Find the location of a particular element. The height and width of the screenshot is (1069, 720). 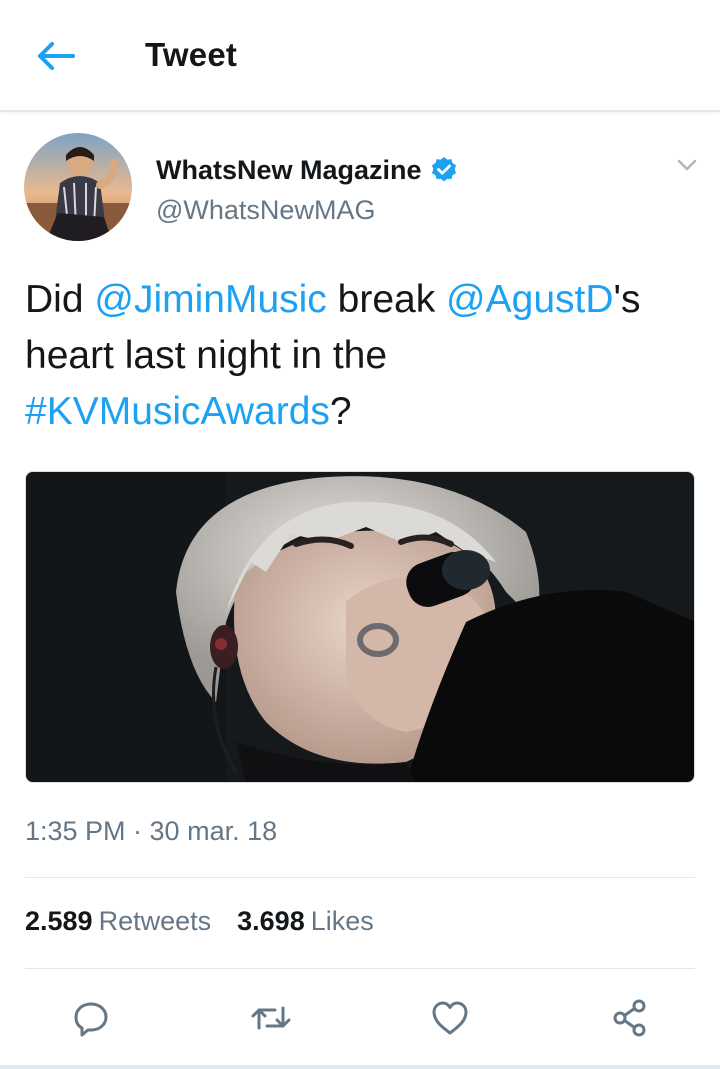

retweet-button is located at coordinates (271, 1018).